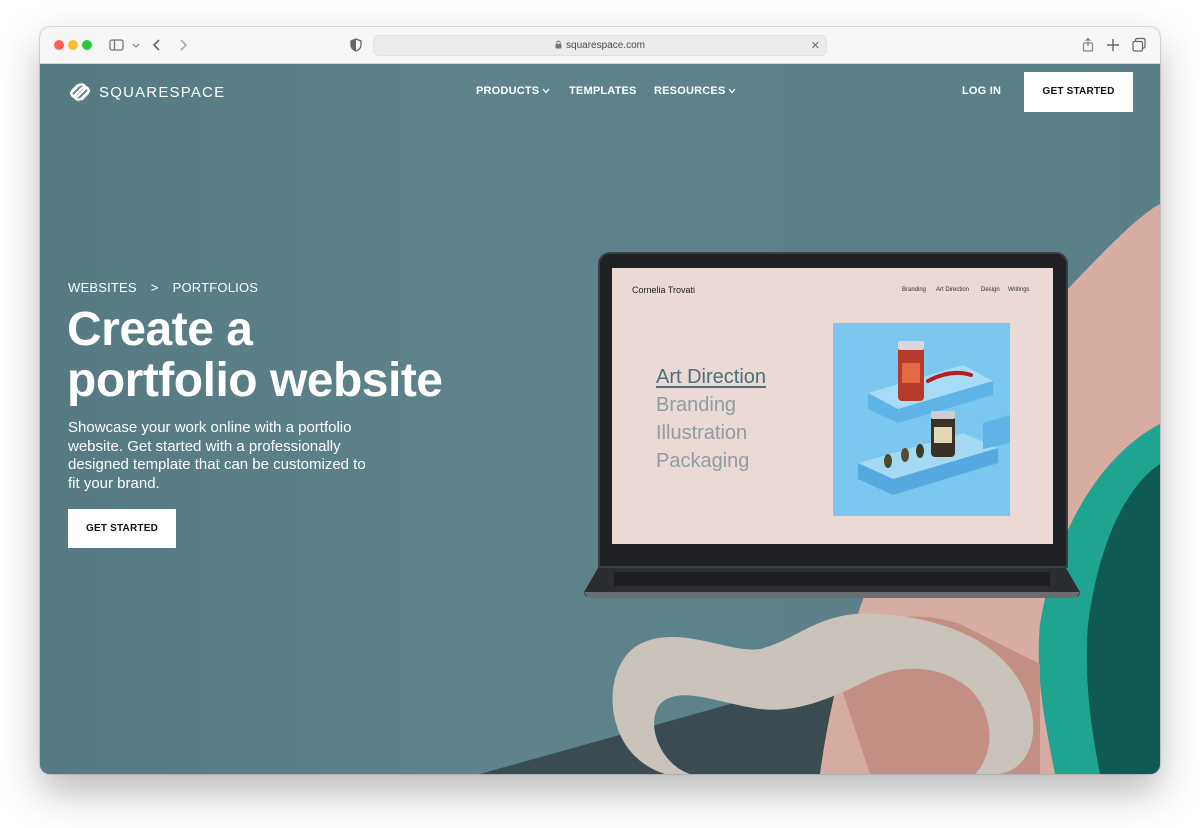 The height and width of the screenshot is (828, 1200). I want to click on squarespace-logo: SQUARESPACE, so click(146, 92).